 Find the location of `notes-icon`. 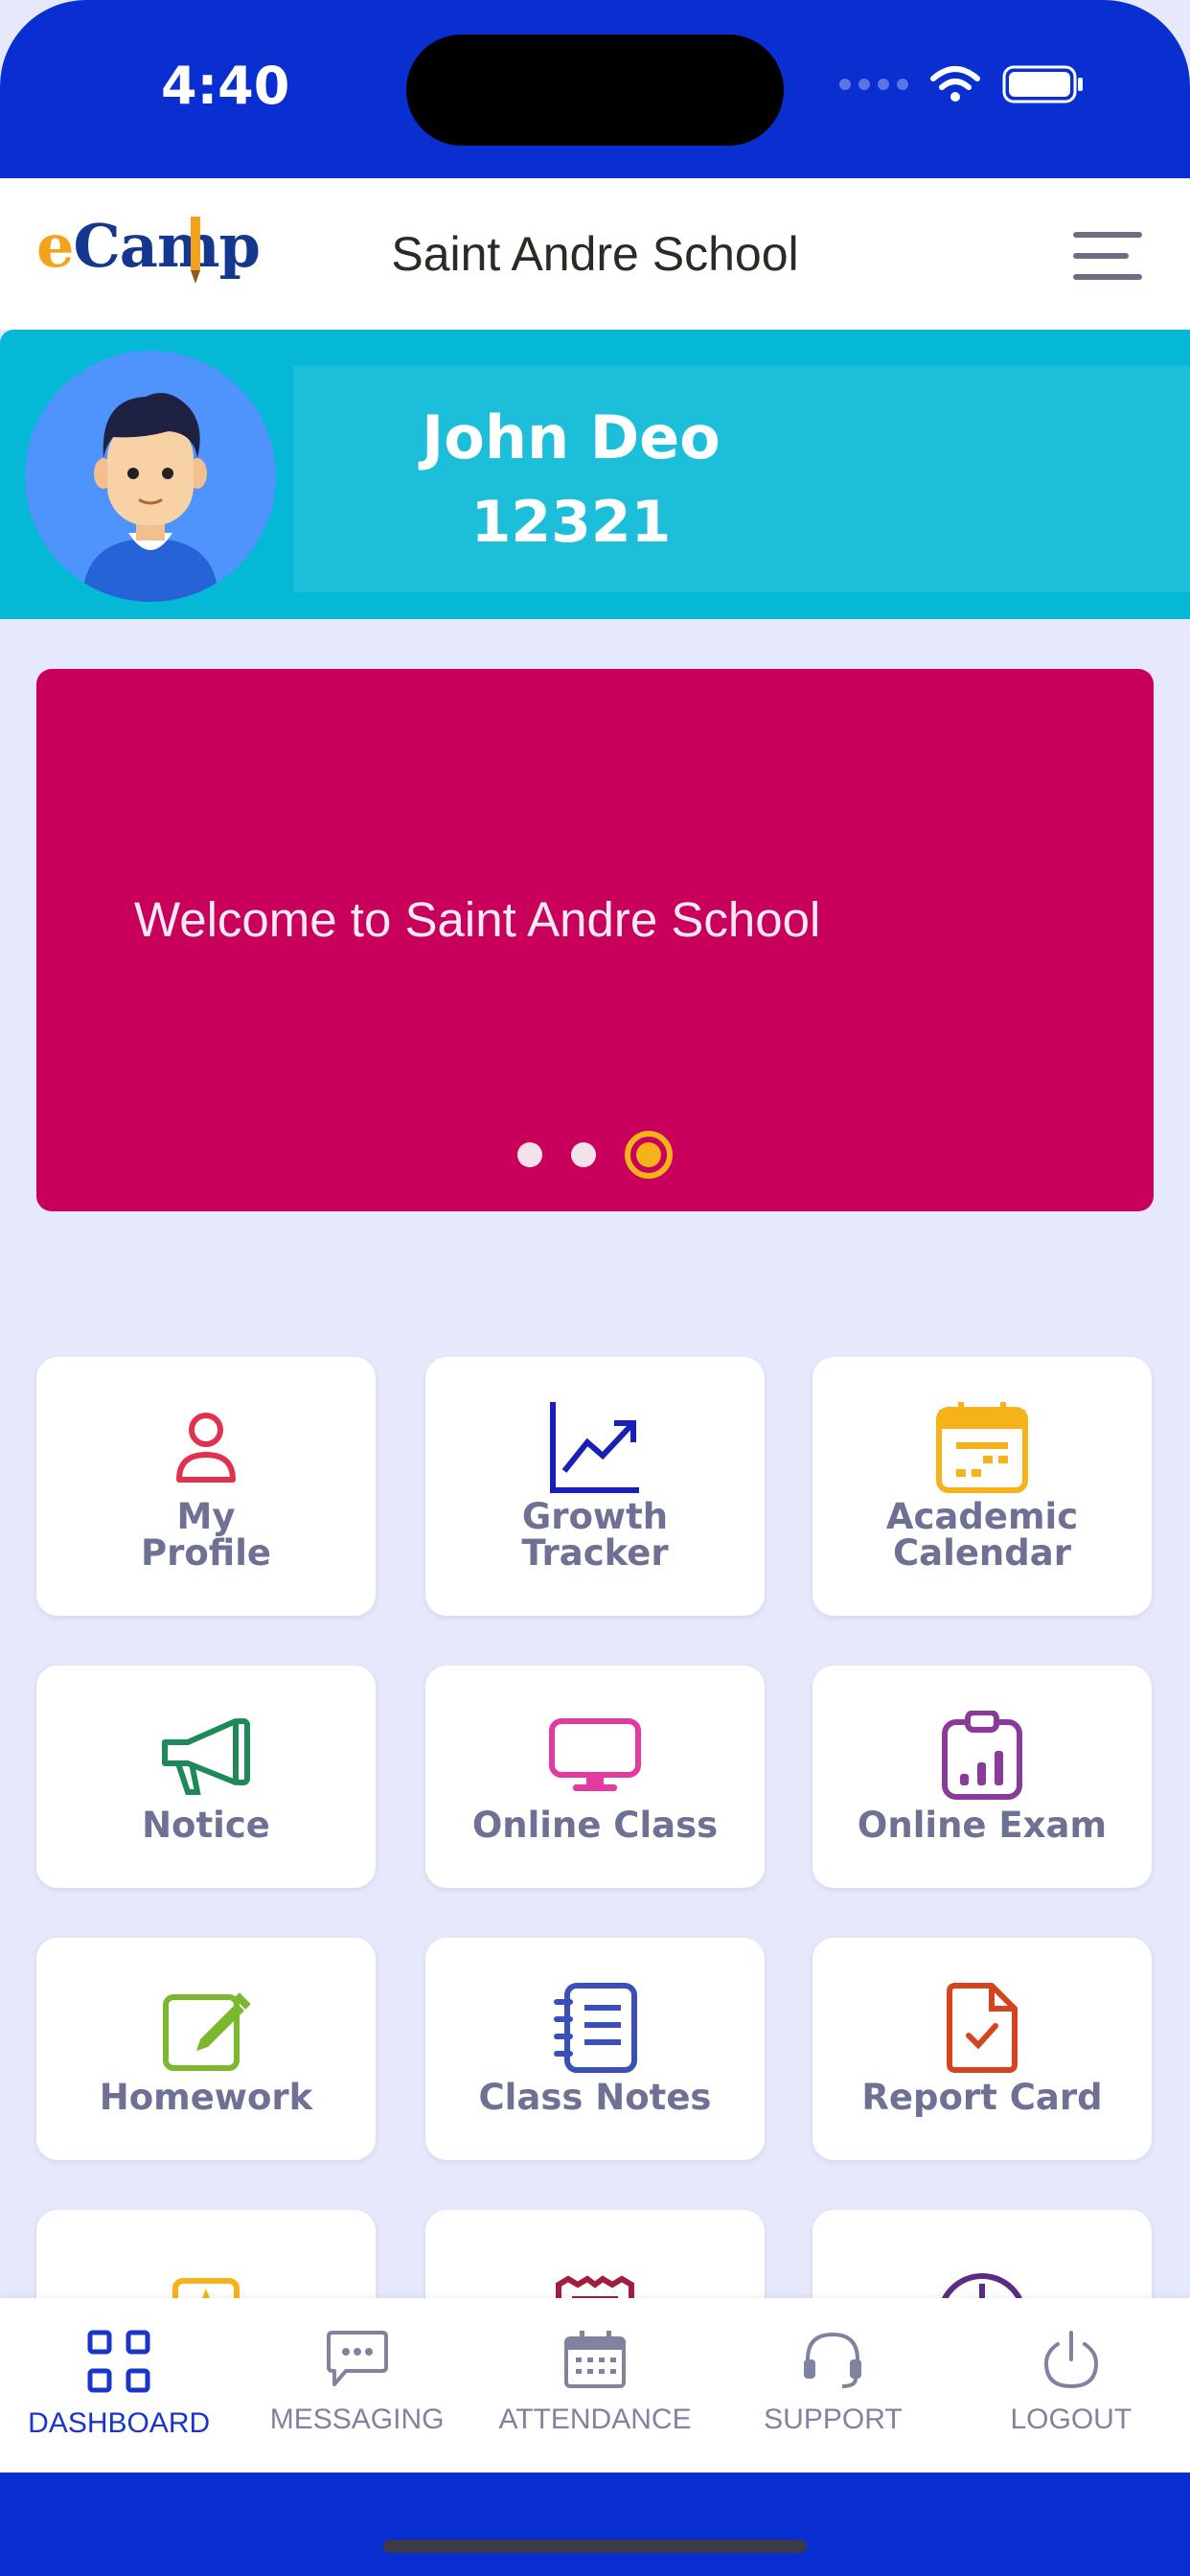

notes-icon is located at coordinates (595, 2028).